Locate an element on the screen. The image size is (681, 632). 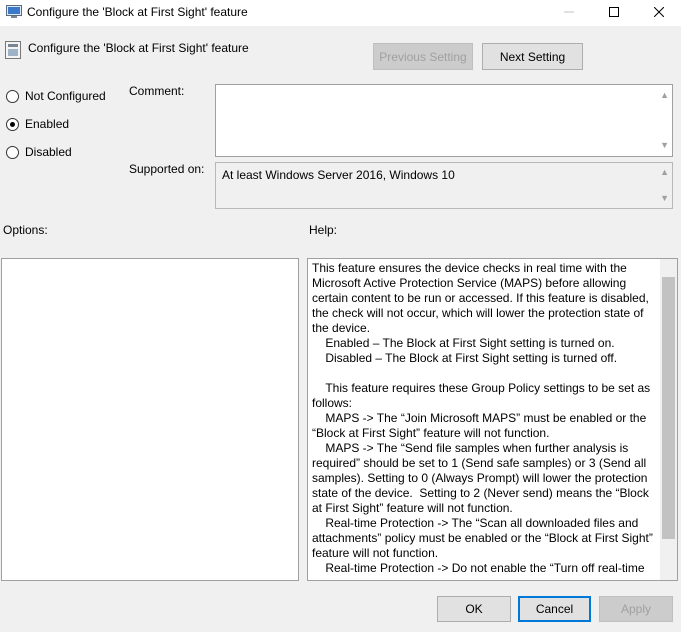
help-label: Help: is located at coordinates (323, 230).